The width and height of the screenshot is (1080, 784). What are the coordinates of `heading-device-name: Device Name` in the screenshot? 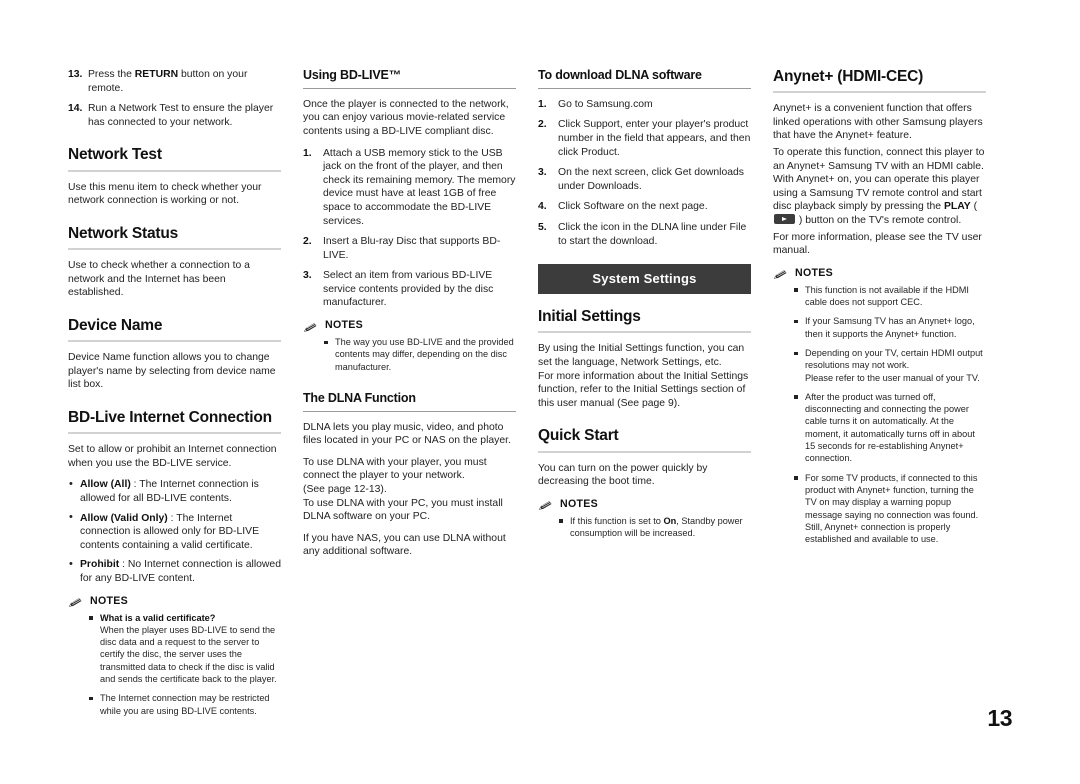 It's located at (115, 325).